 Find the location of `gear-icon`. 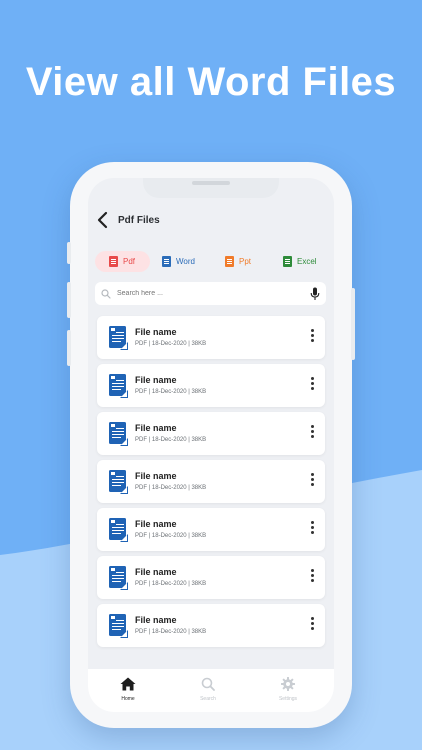

gear-icon is located at coordinates (288, 684).